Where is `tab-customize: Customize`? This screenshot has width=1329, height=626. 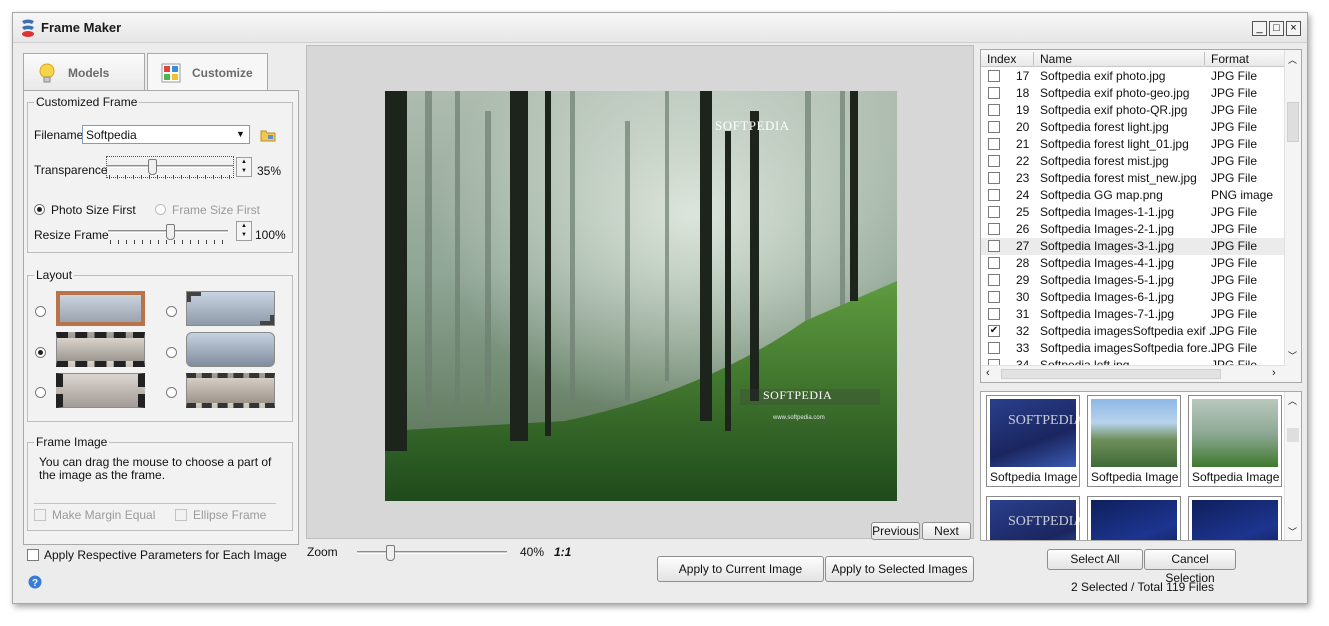
tab-customize: Customize is located at coordinates (207, 72).